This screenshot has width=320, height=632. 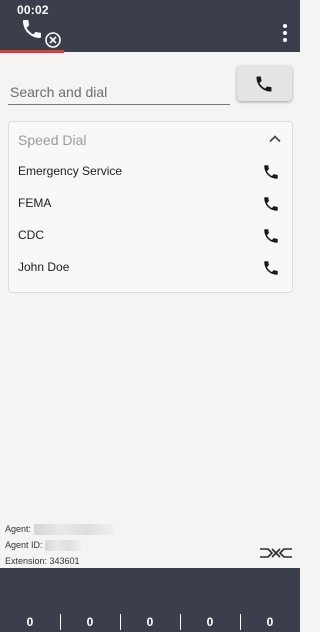 I want to click on agent-row: Agent:, so click(x=59, y=529).